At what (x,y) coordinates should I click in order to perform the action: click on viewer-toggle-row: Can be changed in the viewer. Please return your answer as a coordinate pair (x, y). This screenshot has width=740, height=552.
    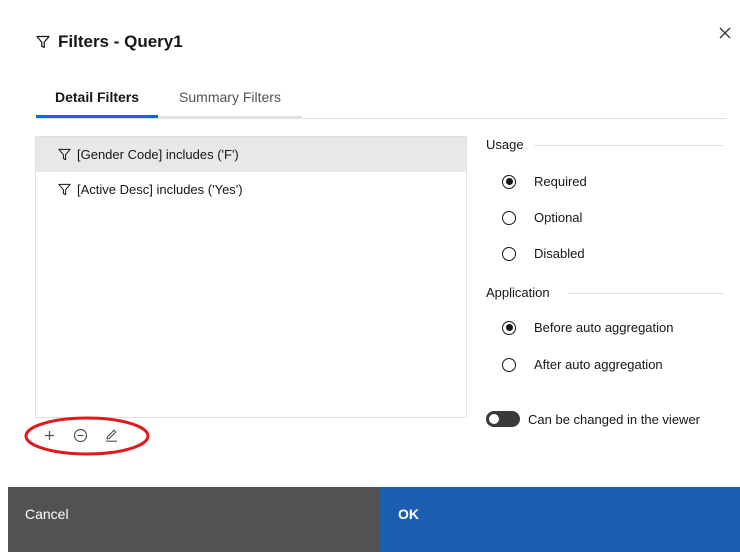
    Looking at the image, I should click on (593, 419).